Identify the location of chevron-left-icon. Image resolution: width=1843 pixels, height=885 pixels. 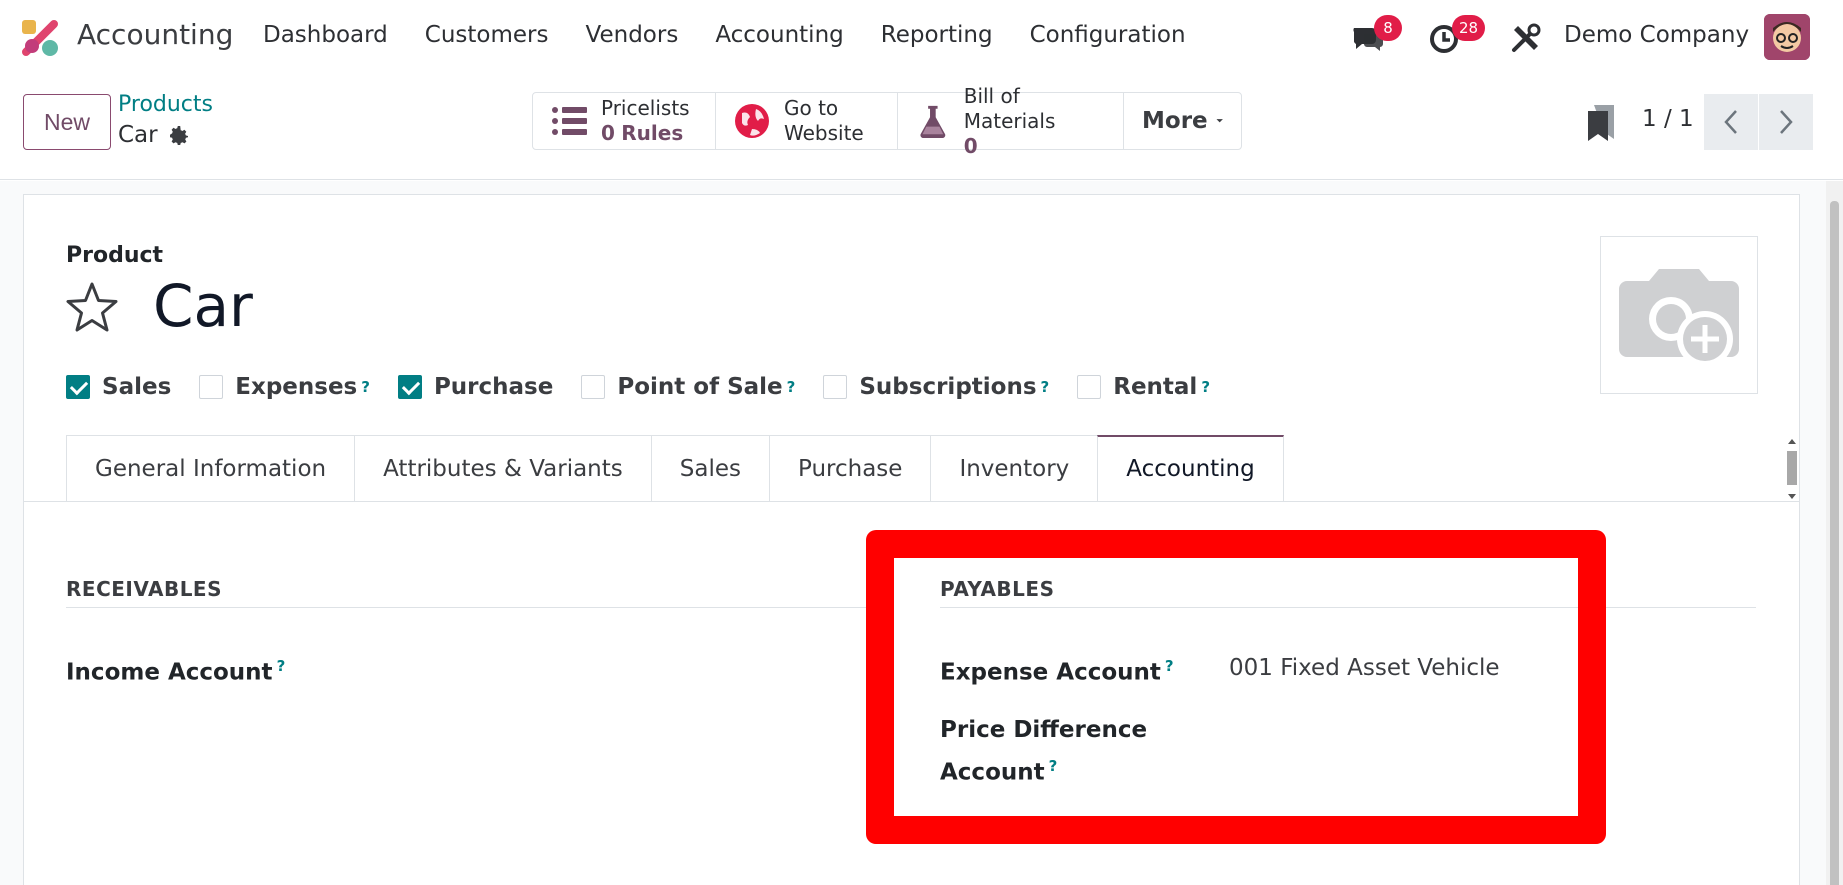
(1730, 122).